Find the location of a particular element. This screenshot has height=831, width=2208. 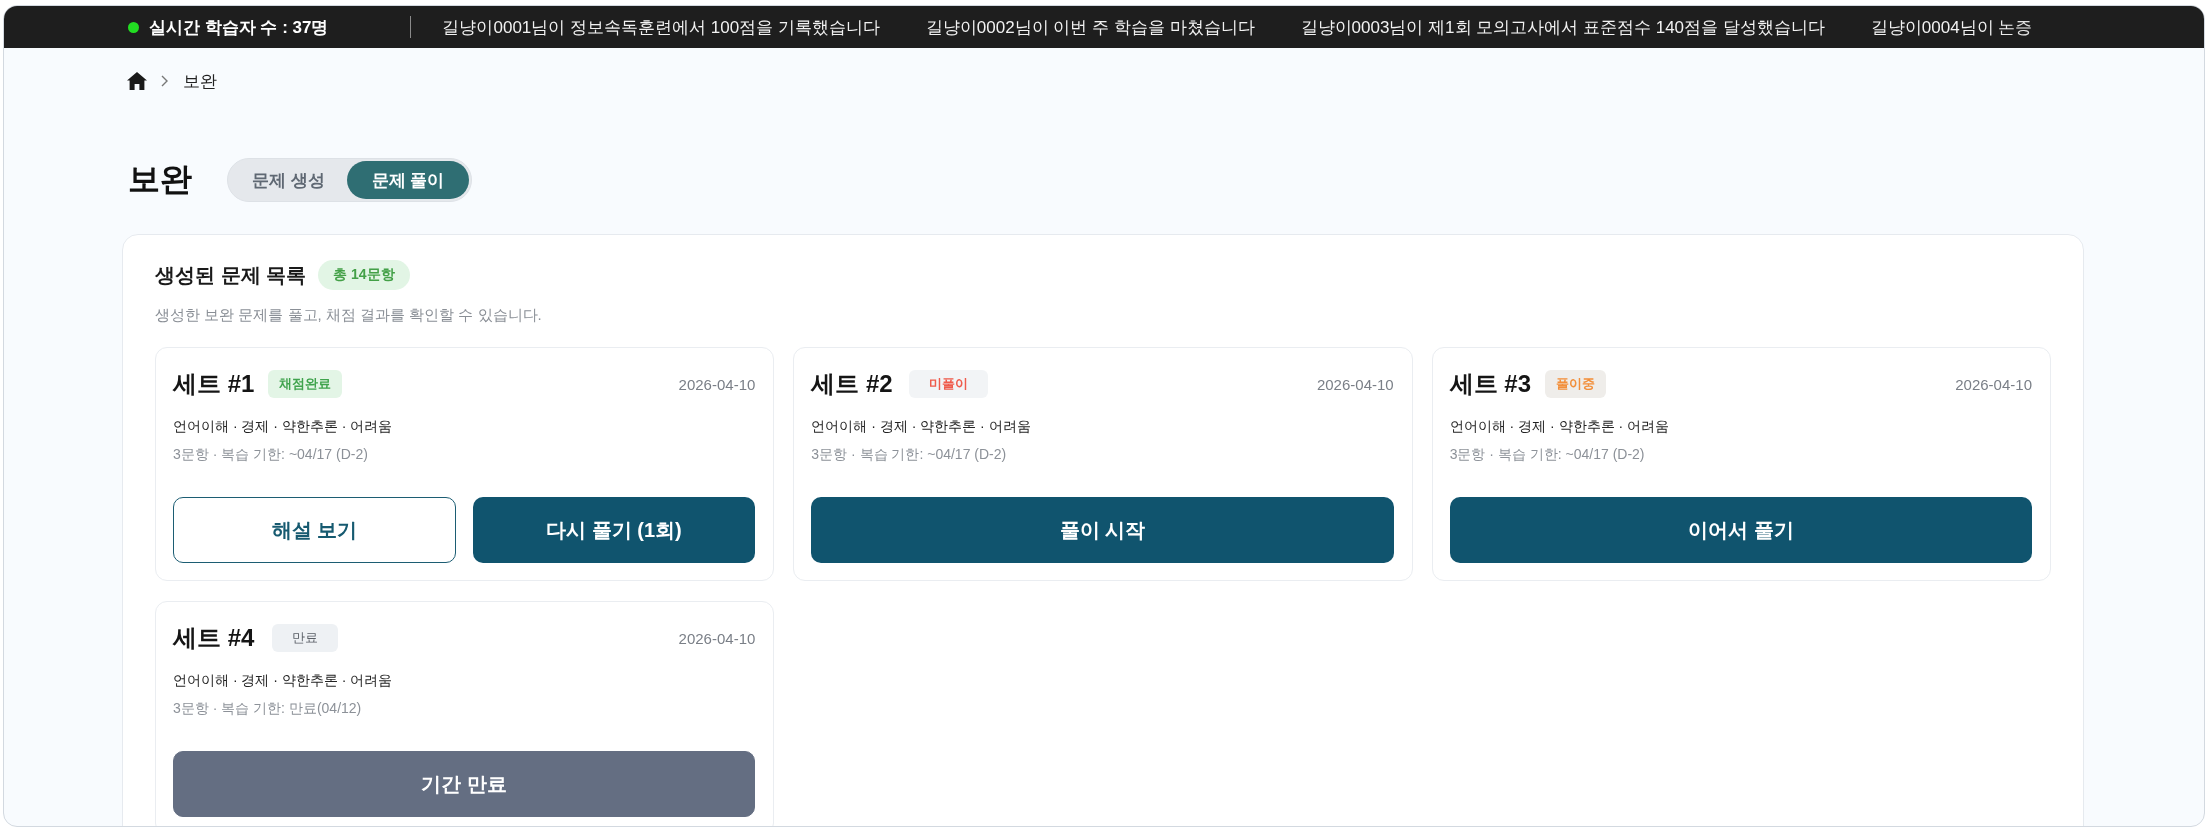

ticker-message: 길냥이0001님이 정보속독훈련에서 100점을 기록했습니다 is located at coordinates (661, 27).